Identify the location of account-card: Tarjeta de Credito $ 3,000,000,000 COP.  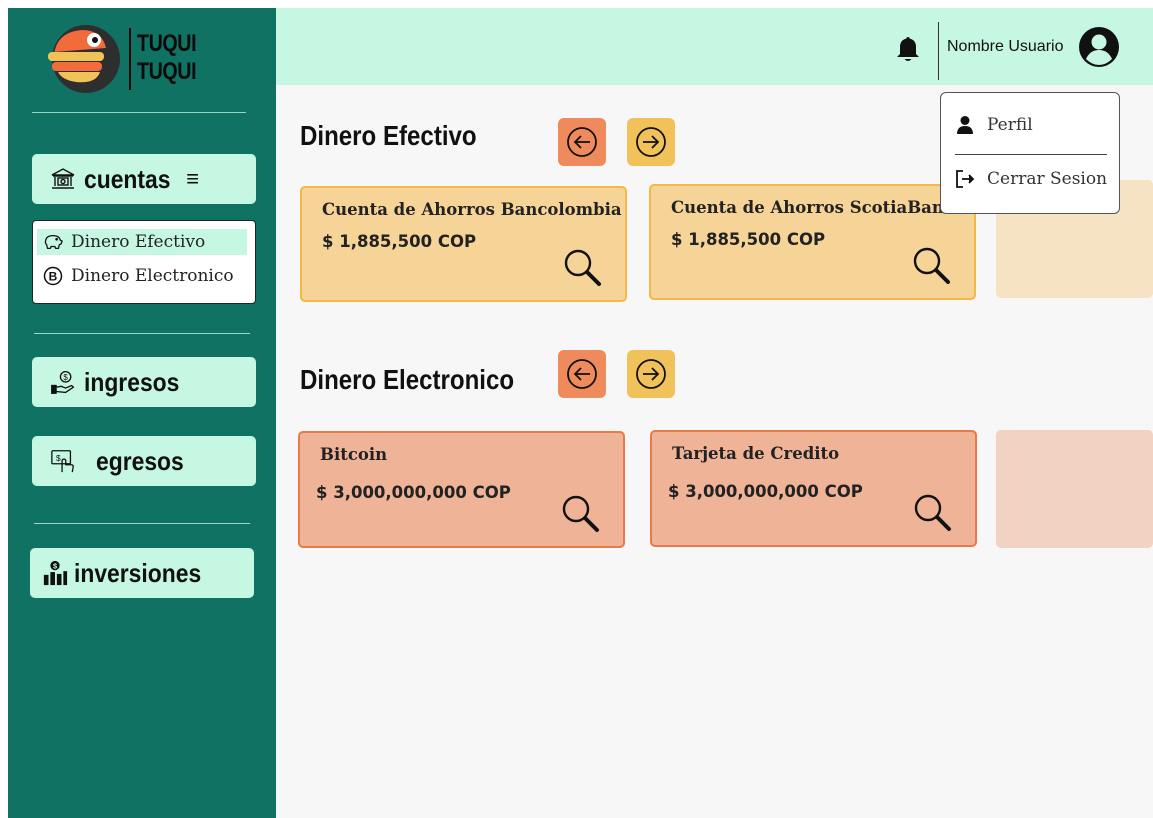
(813, 488).